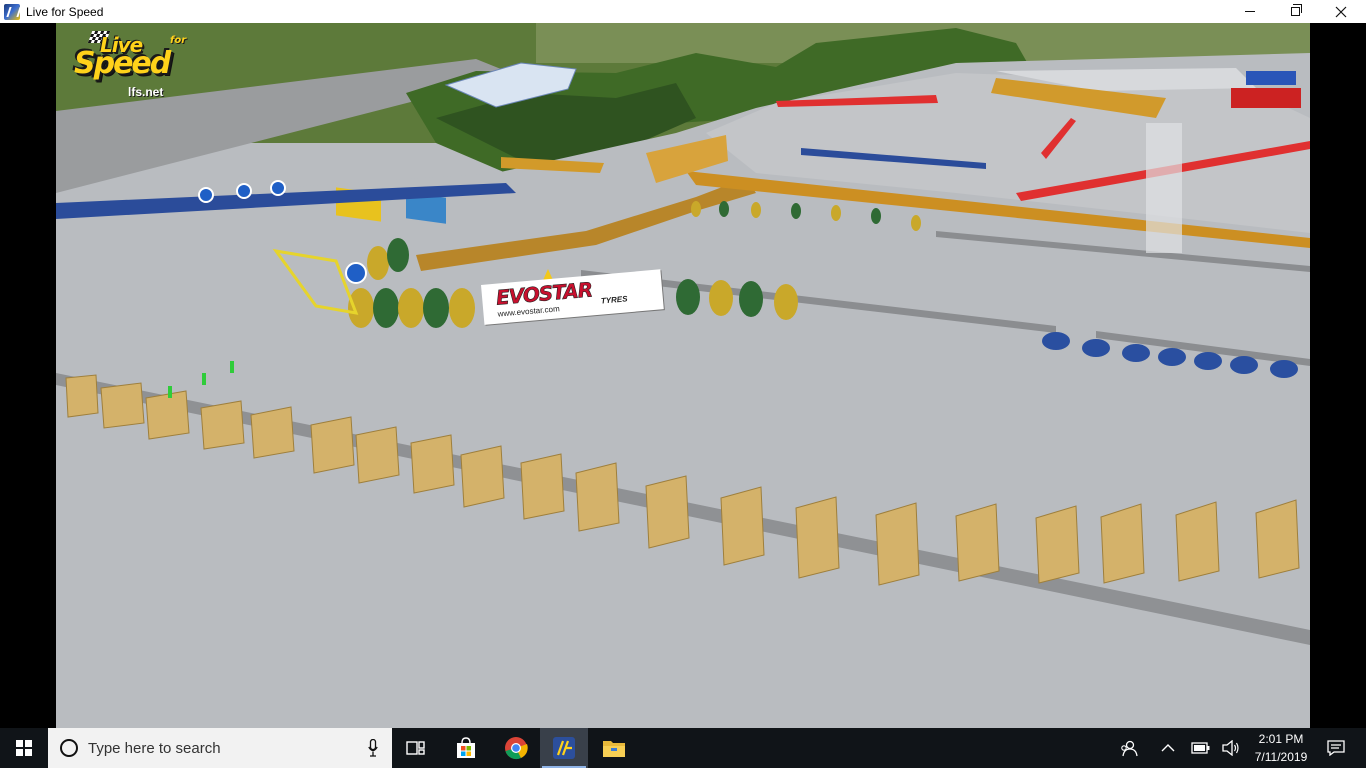 Image resolution: width=1366 pixels, height=768 pixels. Describe the element at coordinates (356, 273) in the screenshot. I see `direction-sign` at that location.